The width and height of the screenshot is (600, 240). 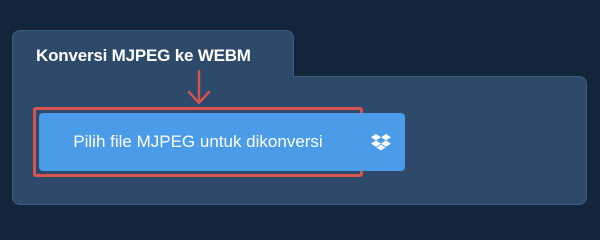 I want to click on dropbox-icon, so click(x=381, y=142).